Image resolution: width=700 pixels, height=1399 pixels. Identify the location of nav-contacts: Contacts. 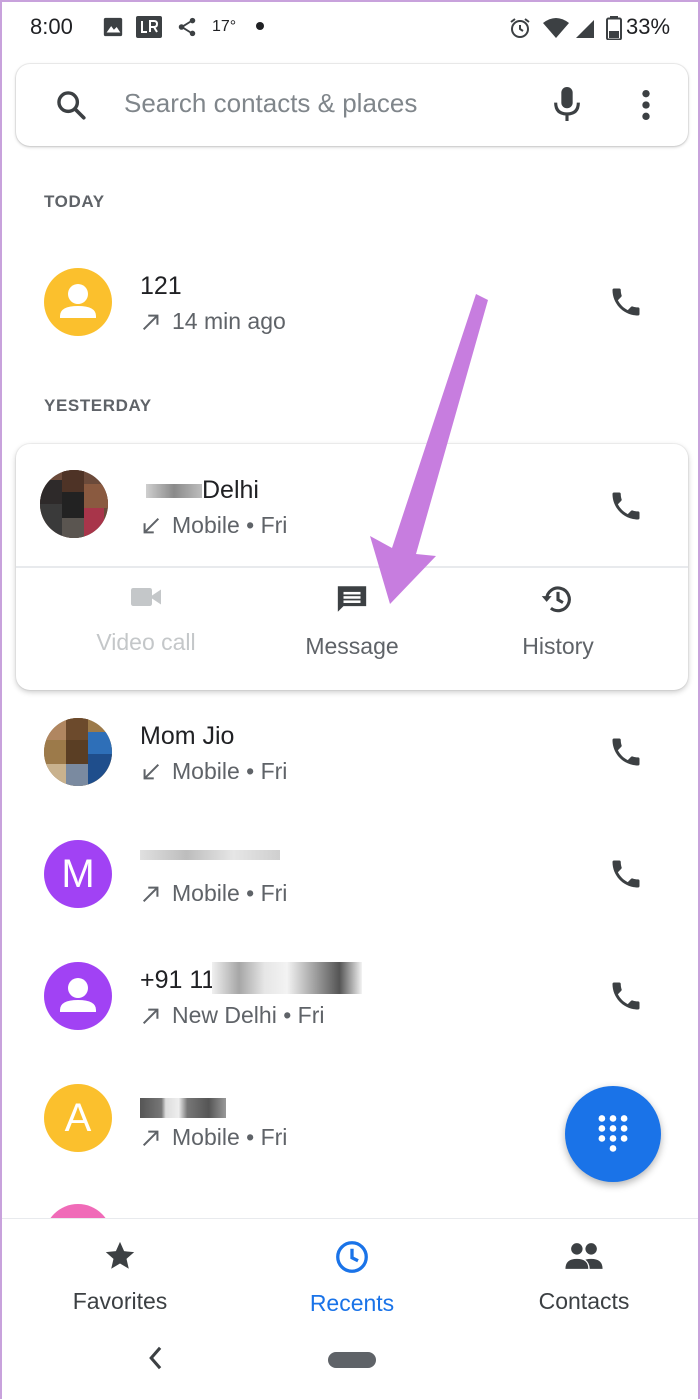
(584, 1277).